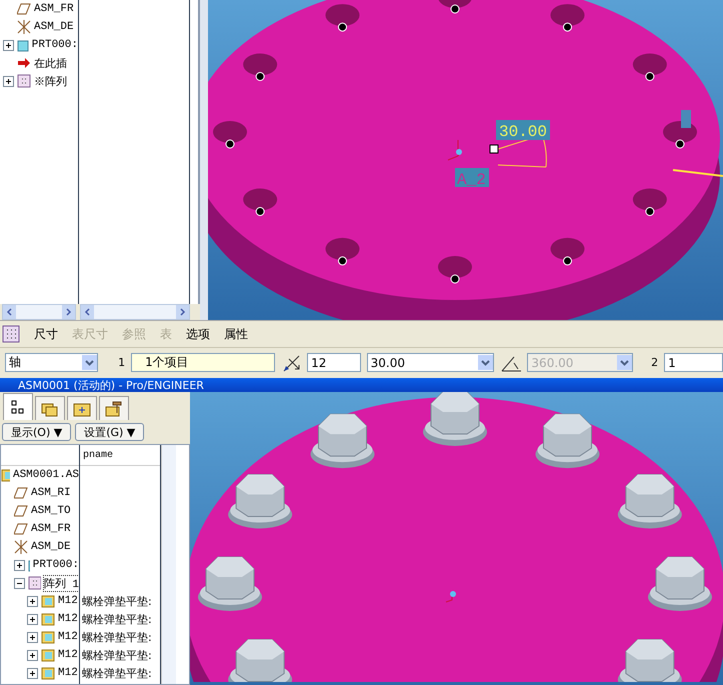 The width and height of the screenshot is (723, 685). Describe the element at coordinates (120, 455) in the screenshot. I see `column-header: pname` at that location.